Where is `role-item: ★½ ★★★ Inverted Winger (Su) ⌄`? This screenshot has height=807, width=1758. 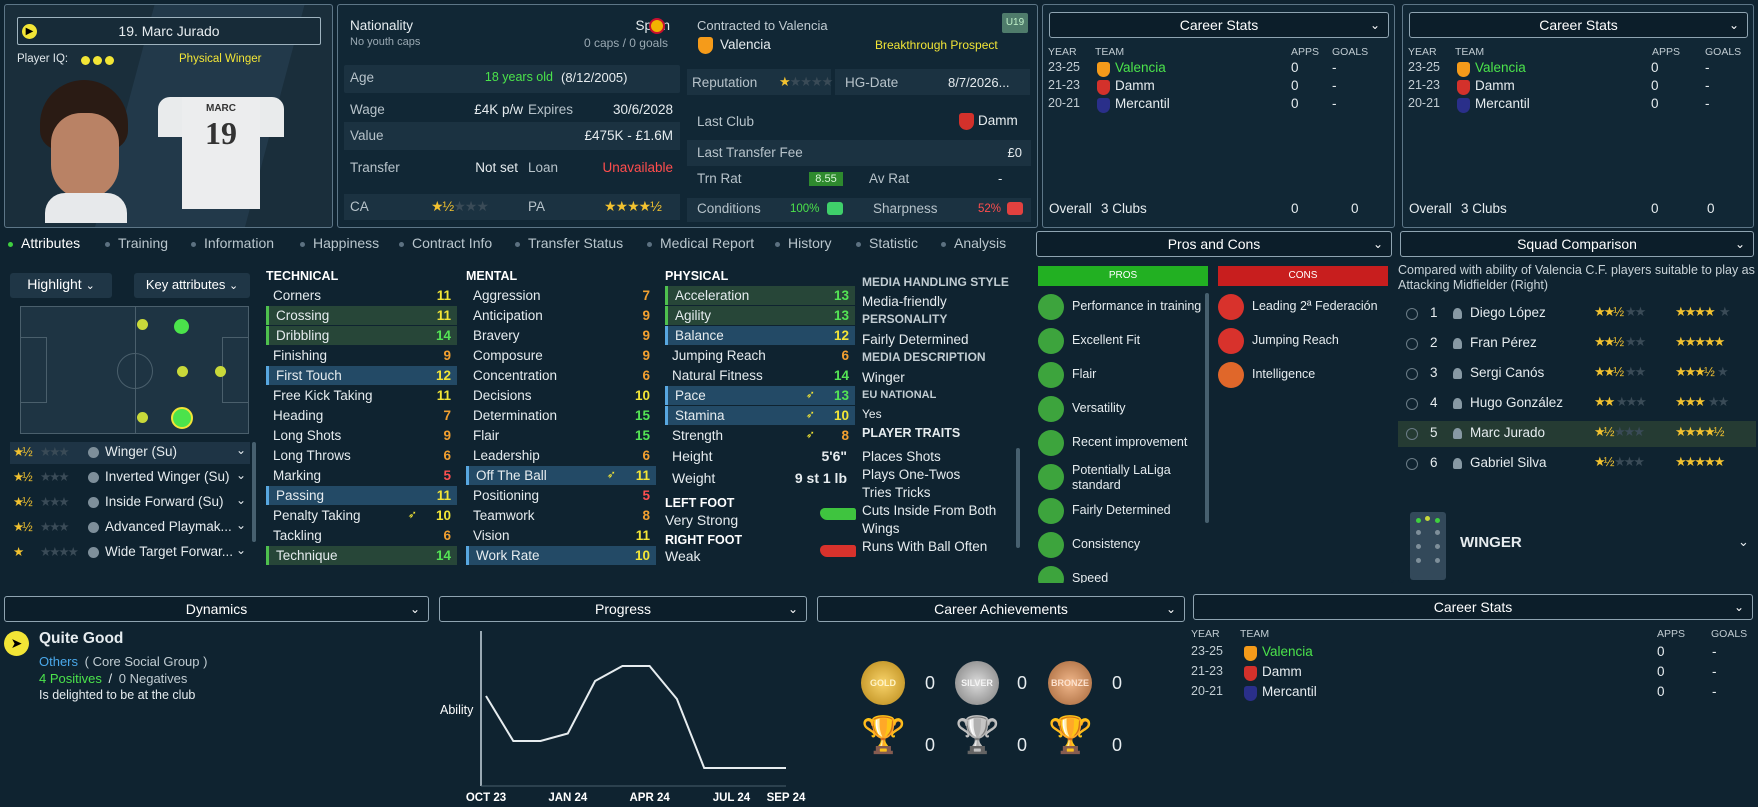
role-item: ★½ ★★★ Inverted Winger (Su) ⌄ is located at coordinates (130, 478).